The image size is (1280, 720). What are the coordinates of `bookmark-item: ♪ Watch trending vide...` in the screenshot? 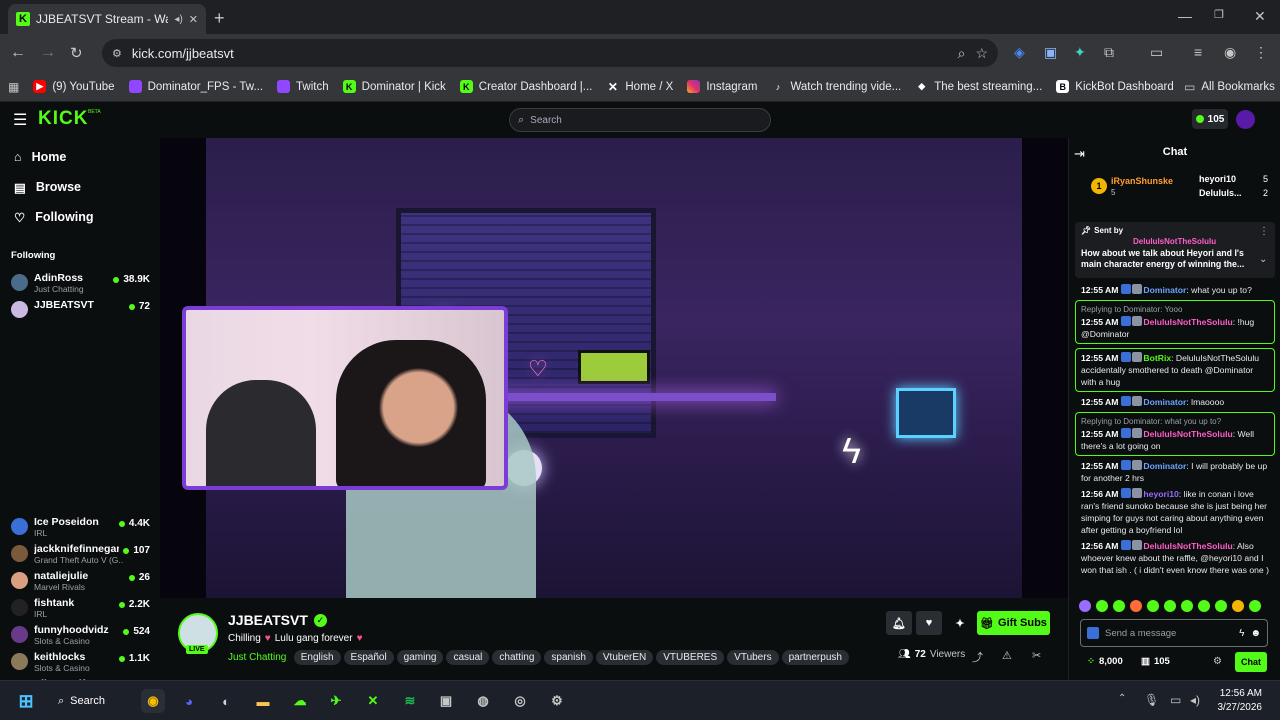 It's located at (836, 86).